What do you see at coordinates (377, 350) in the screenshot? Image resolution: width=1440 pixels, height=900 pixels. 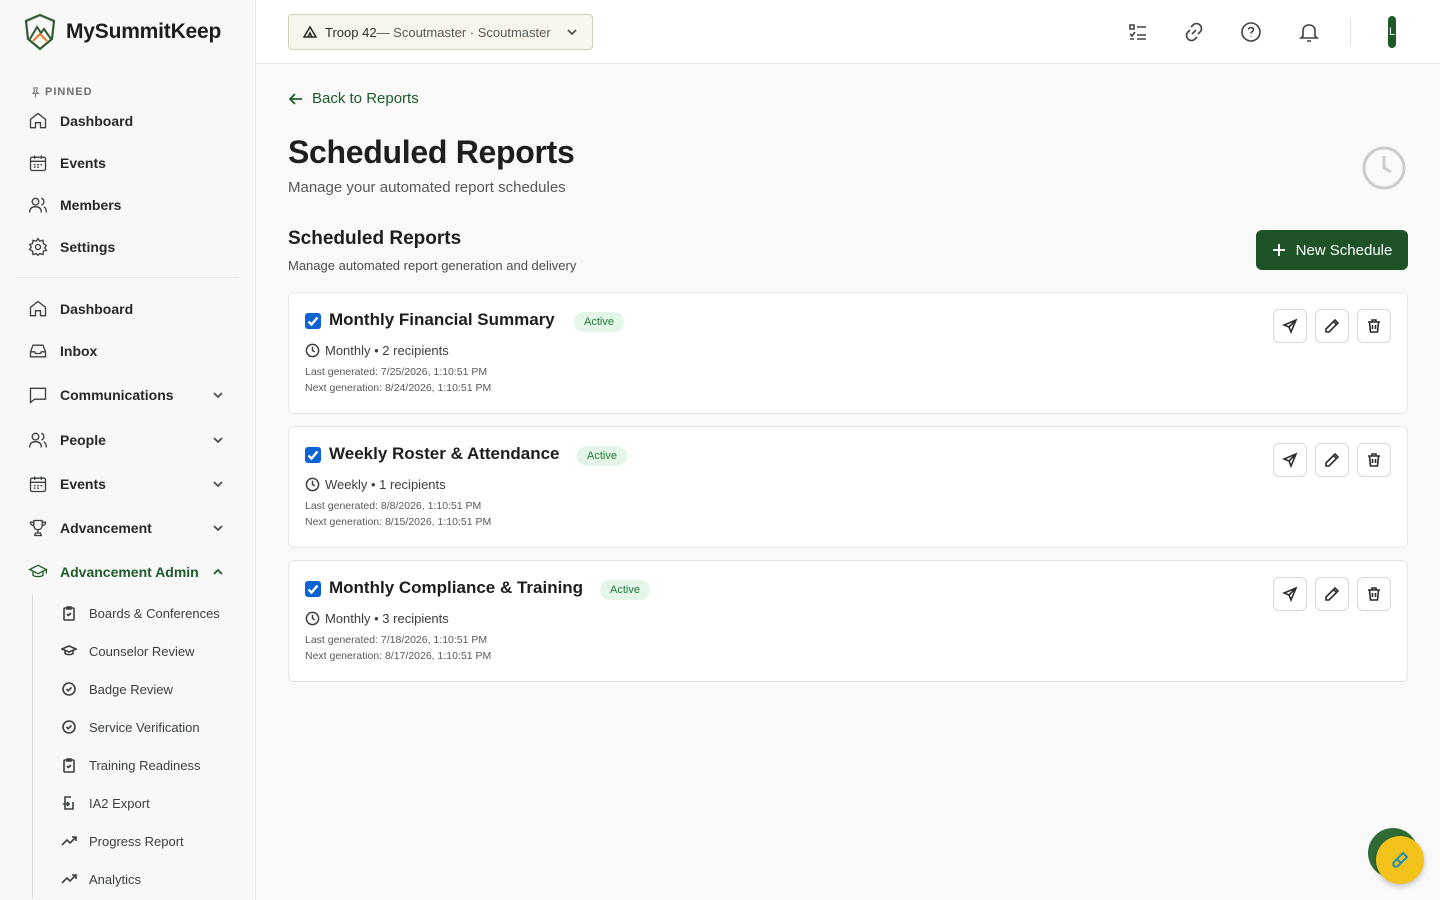 I see `report-frequency: Monthly • 2 recipients` at bounding box center [377, 350].